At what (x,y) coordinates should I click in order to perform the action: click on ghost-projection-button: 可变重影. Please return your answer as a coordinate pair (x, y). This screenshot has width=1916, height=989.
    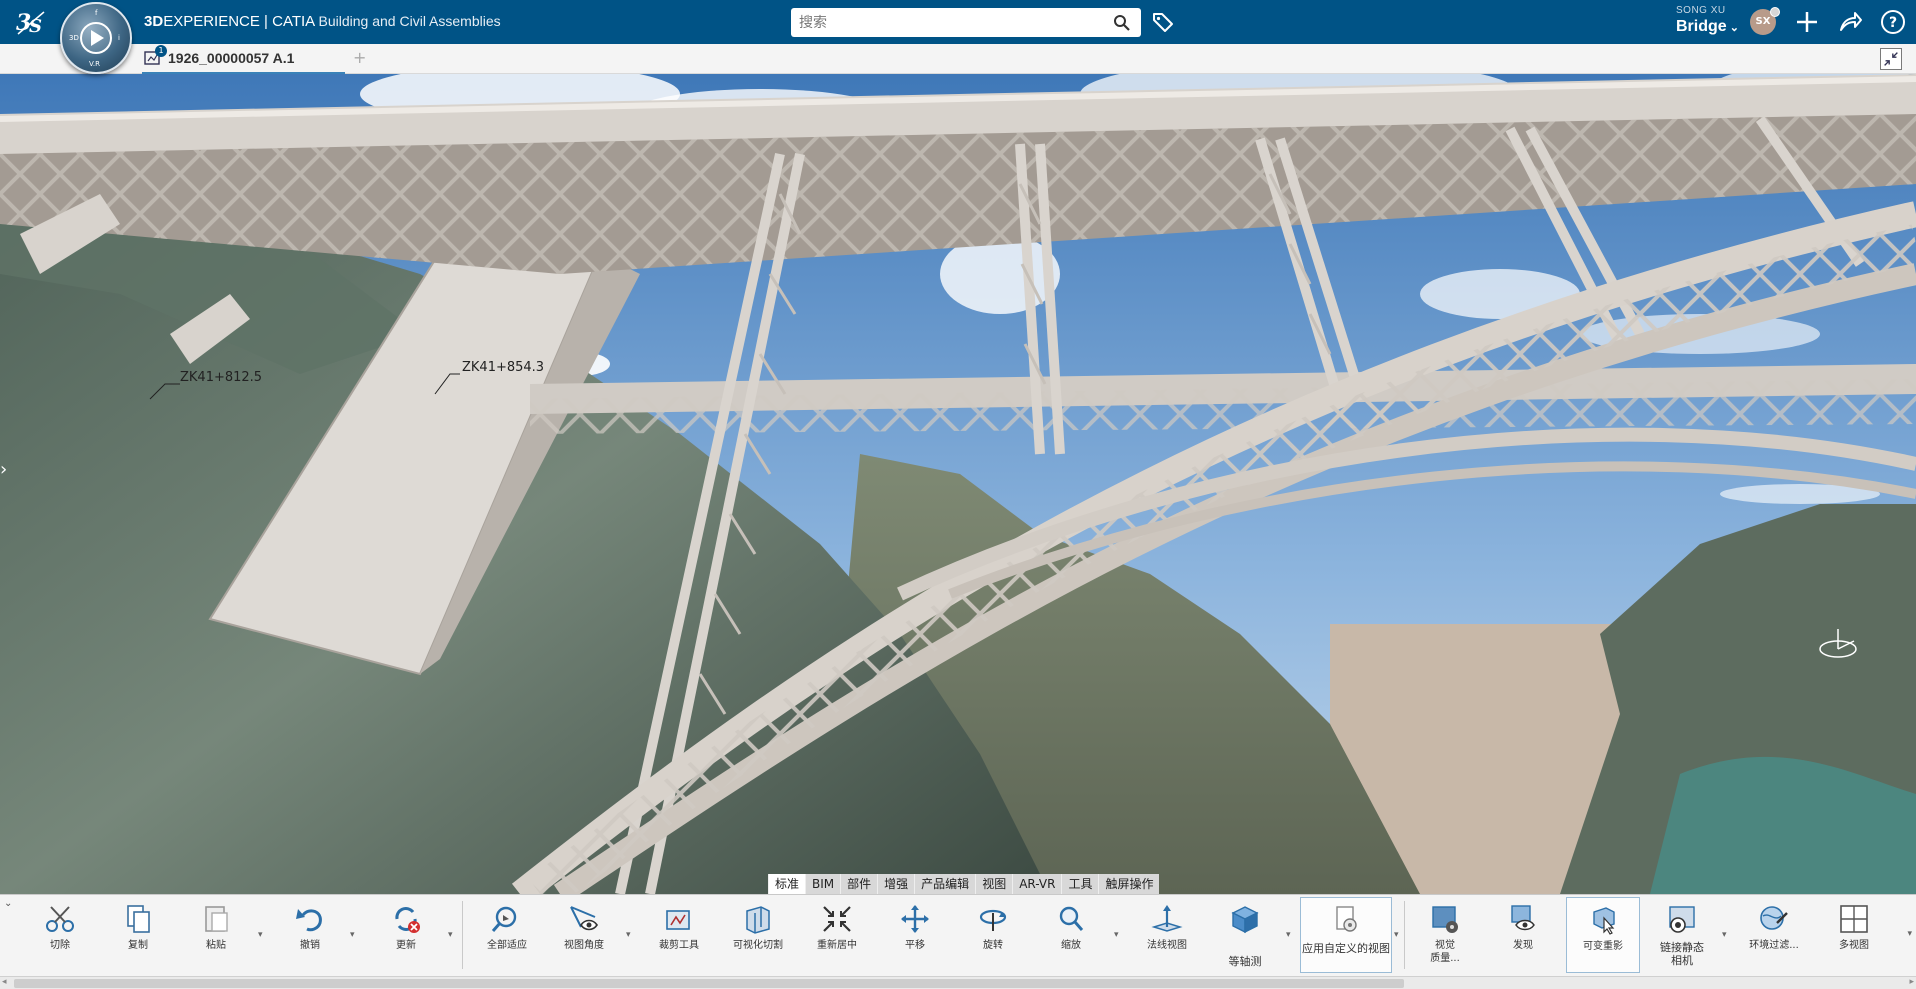
    Looking at the image, I should click on (1603, 935).